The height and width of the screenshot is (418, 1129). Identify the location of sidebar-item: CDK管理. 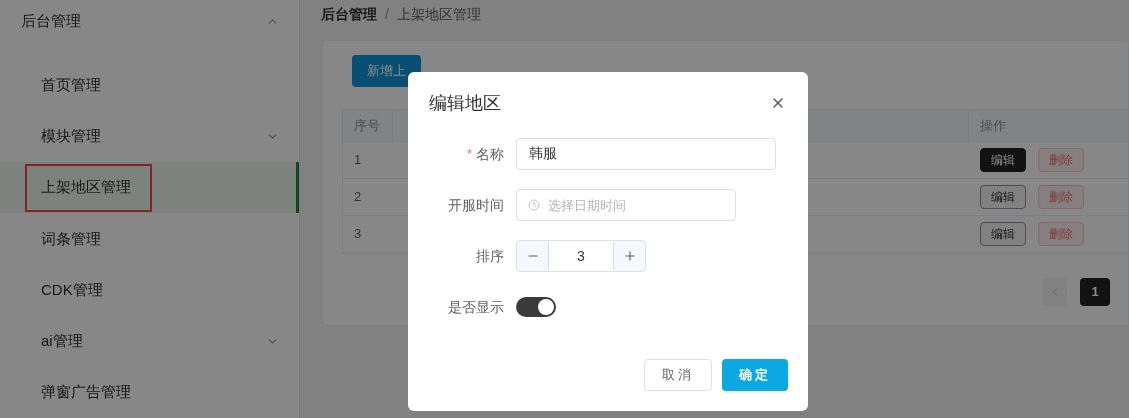
(149, 290).